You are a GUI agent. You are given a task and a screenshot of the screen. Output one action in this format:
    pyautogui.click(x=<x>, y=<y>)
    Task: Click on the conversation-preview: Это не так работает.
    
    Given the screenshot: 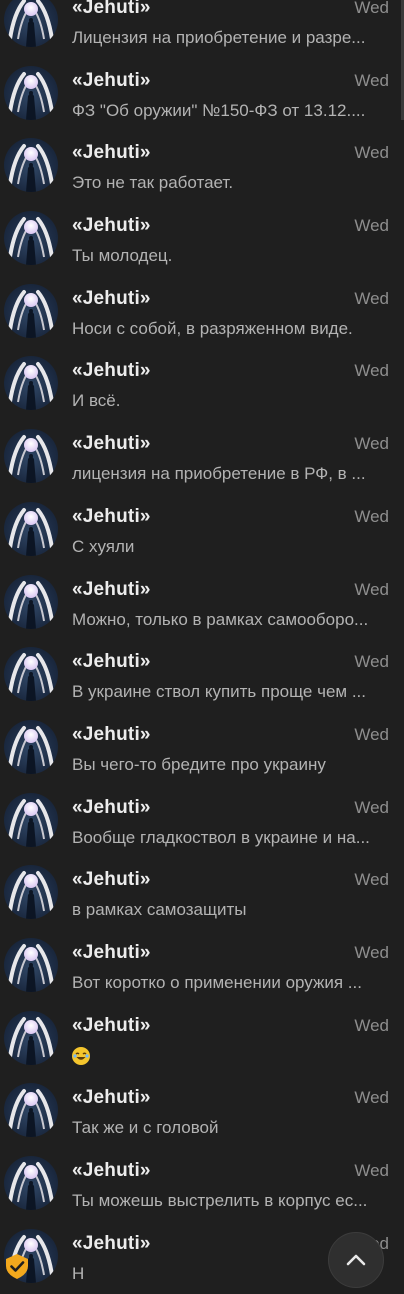 What is the action you would take?
    pyautogui.click(x=153, y=183)
    